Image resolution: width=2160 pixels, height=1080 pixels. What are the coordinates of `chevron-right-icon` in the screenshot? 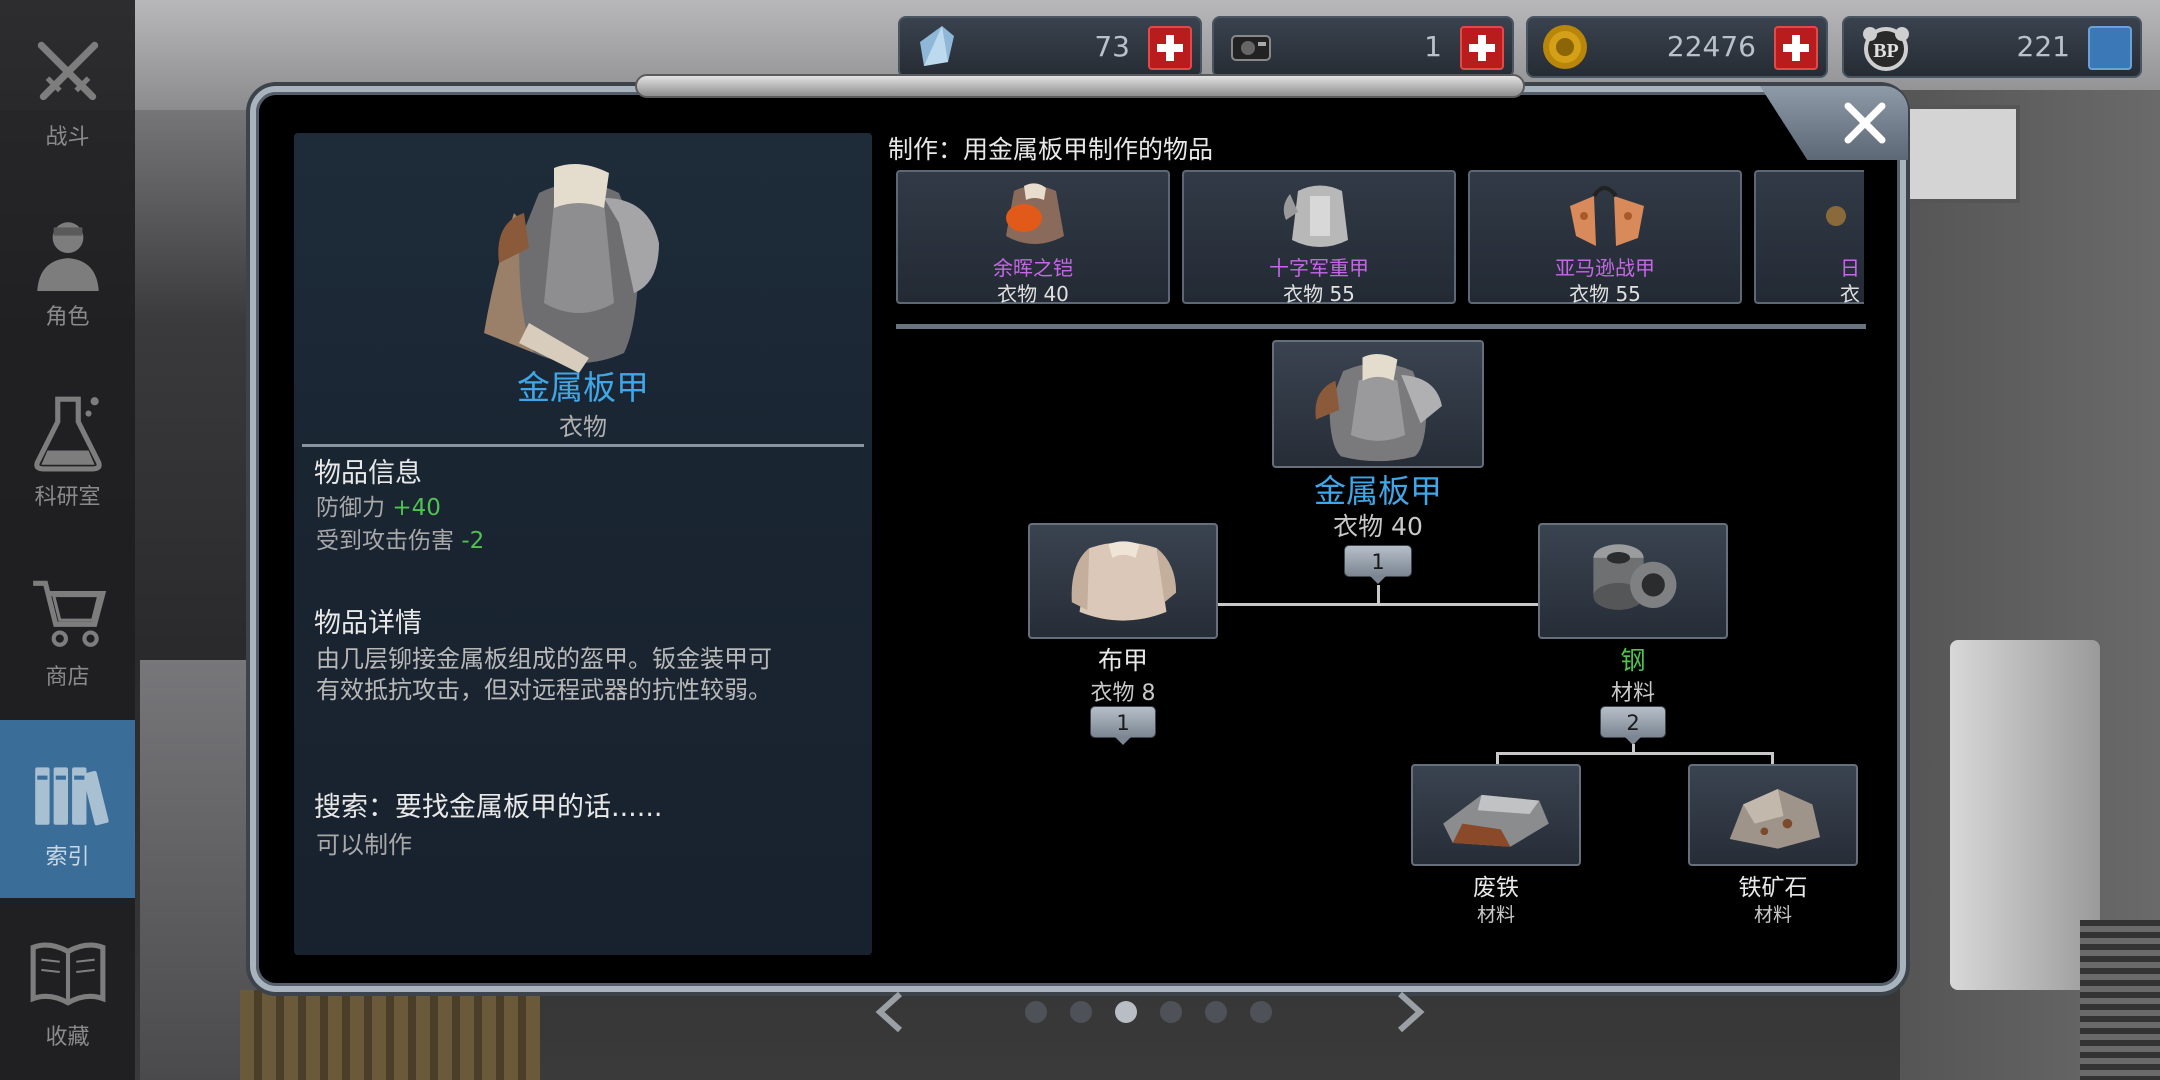 It's located at (1411, 1012).